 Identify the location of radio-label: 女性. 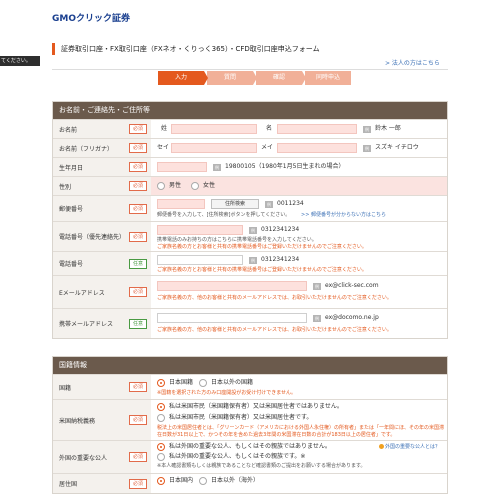
(209, 185).